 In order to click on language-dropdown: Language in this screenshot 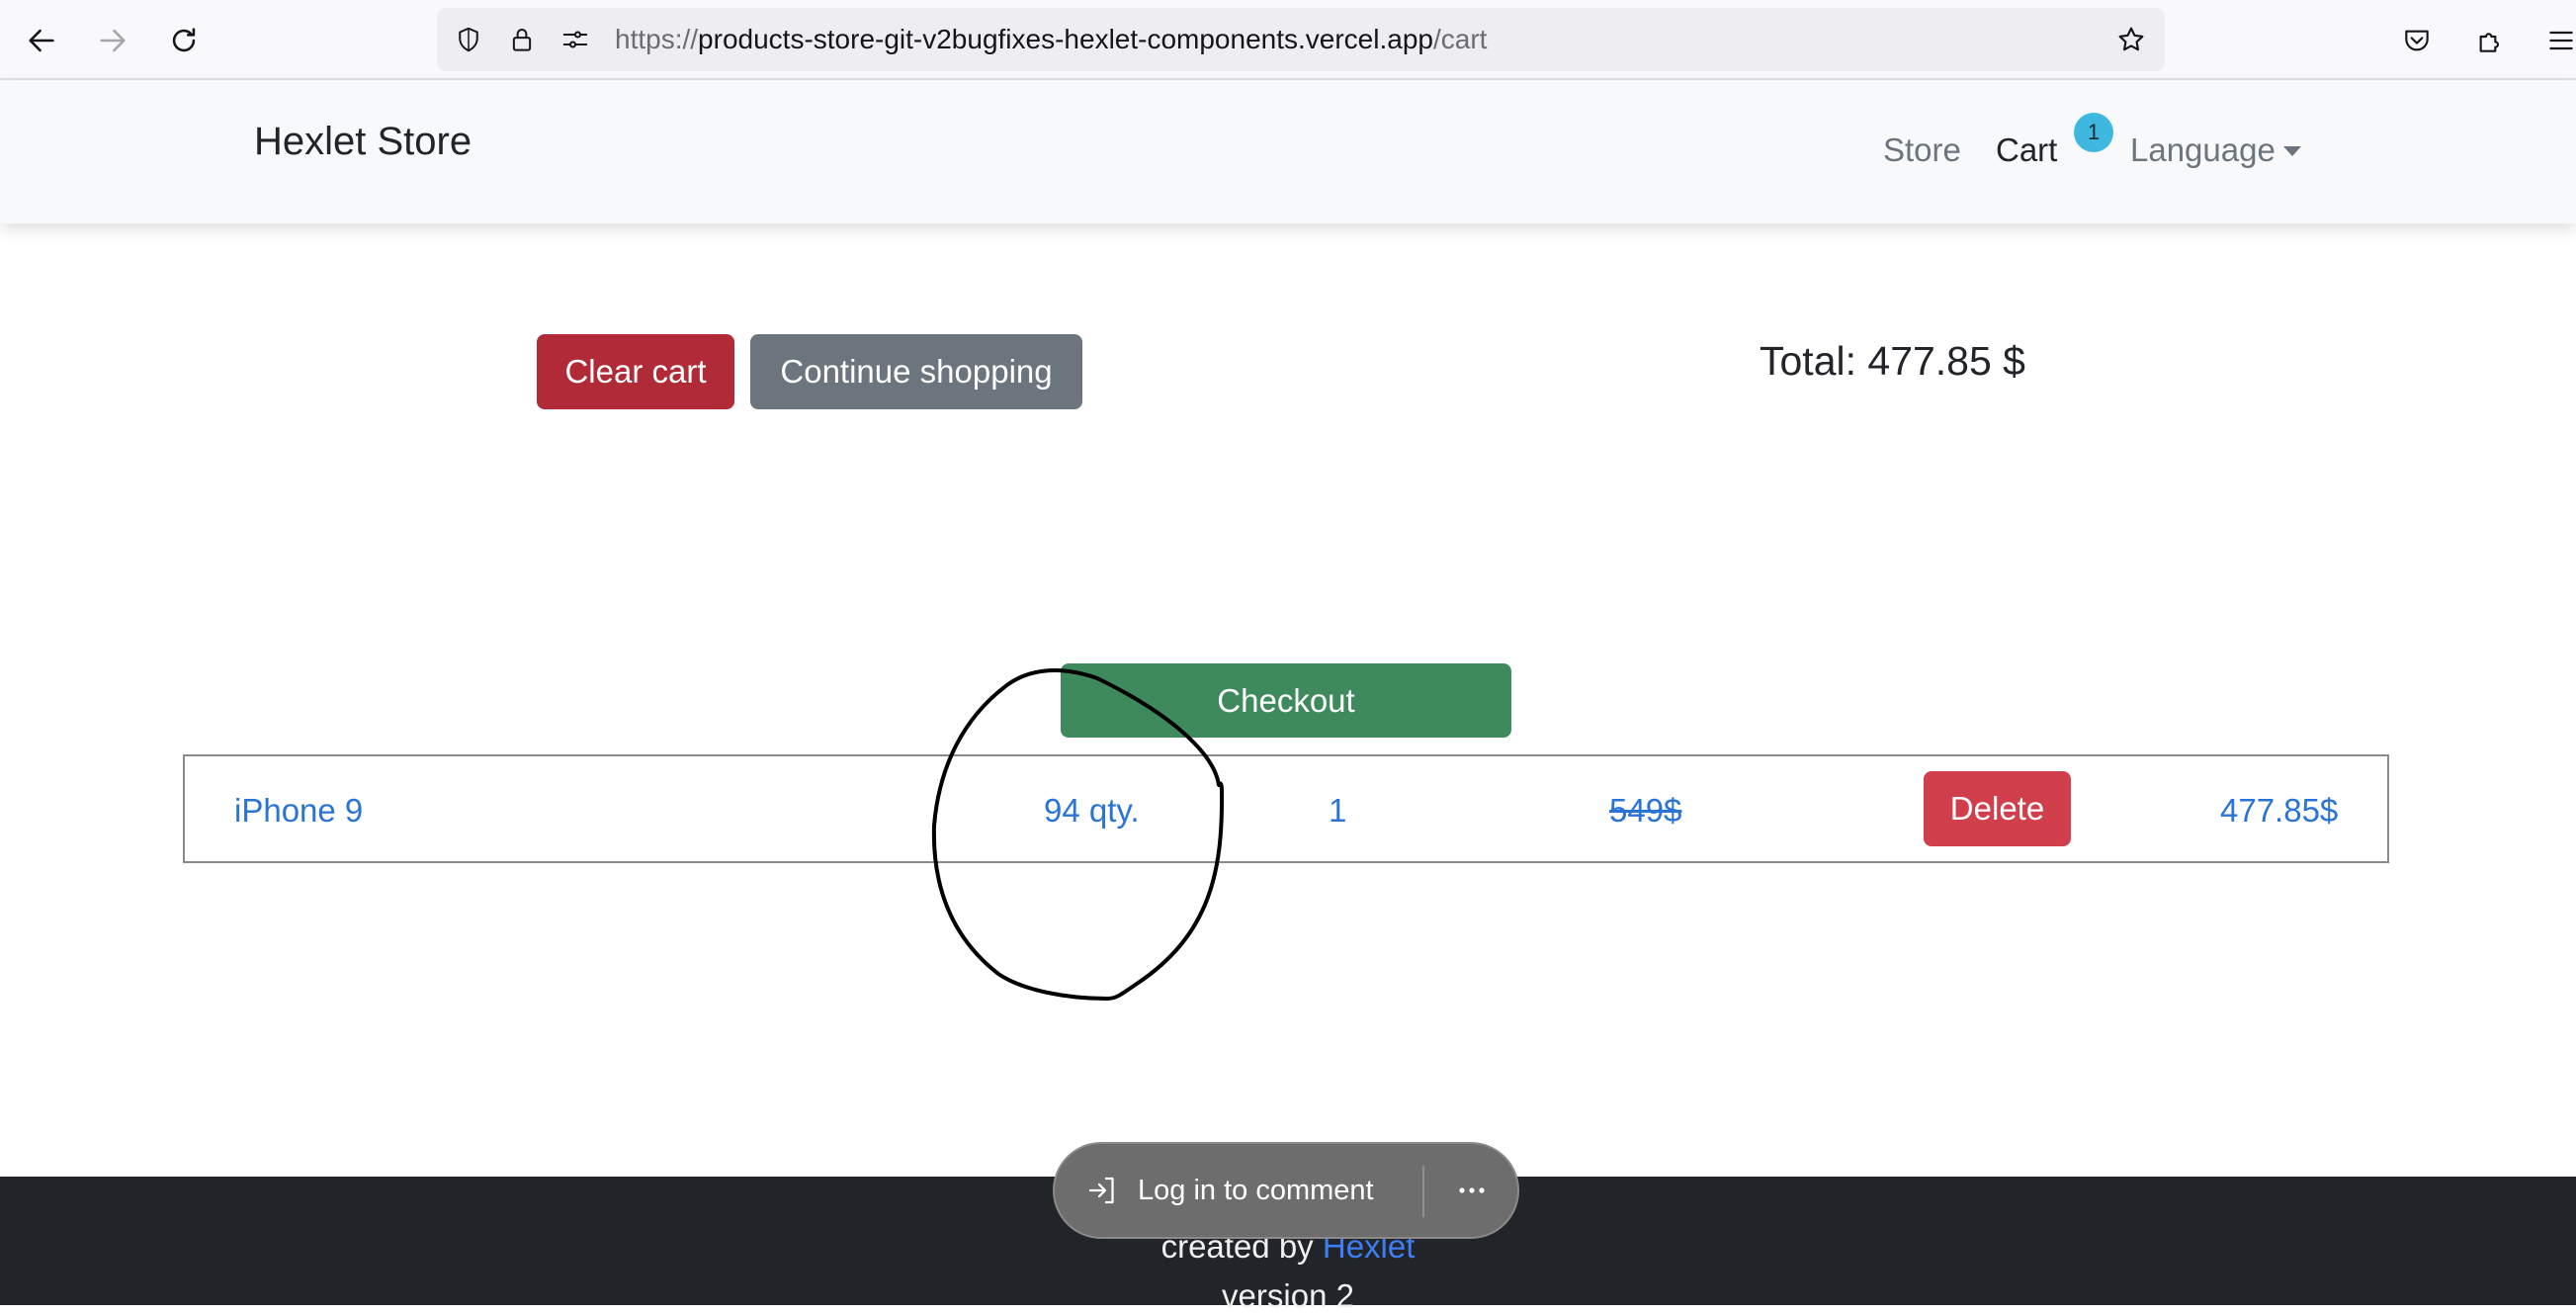, I will do `click(2215, 150)`.